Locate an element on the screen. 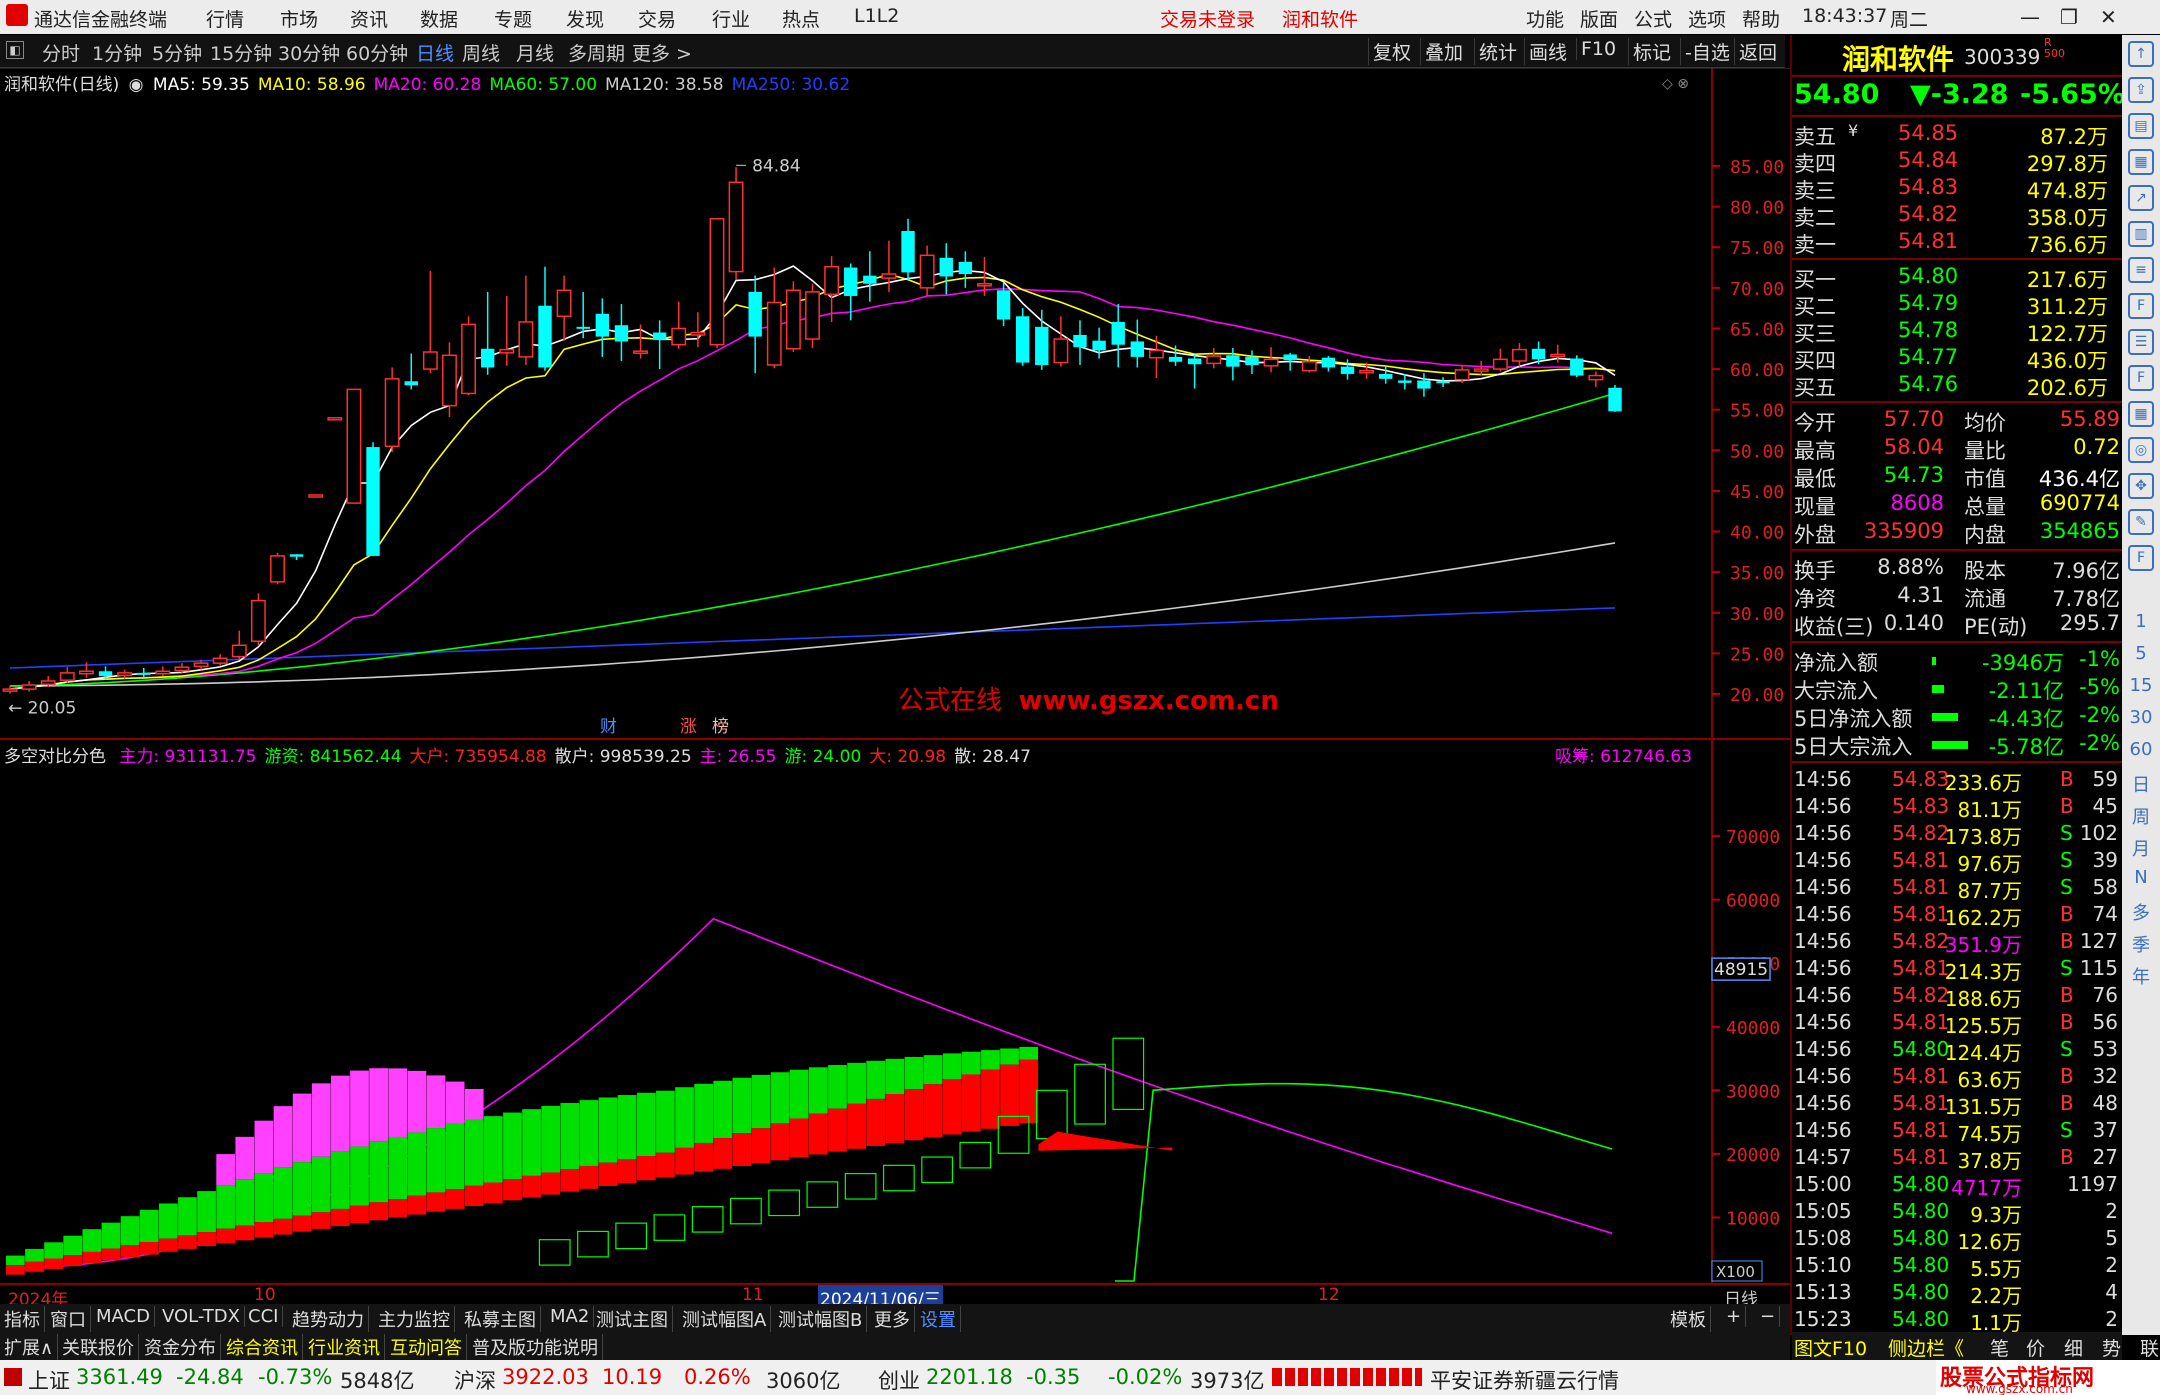 The width and height of the screenshot is (2160, 1395). extension-tab-4: 行业资讯 is located at coordinates (346, 1347).